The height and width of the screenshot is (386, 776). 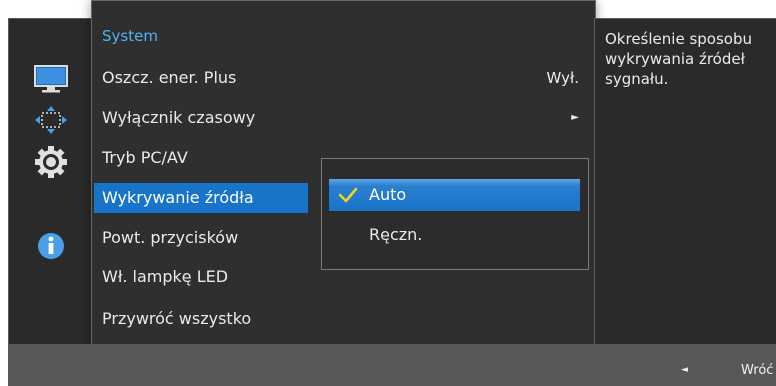 What do you see at coordinates (51, 162) in the screenshot?
I see `gear-icon` at bounding box center [51, 162].